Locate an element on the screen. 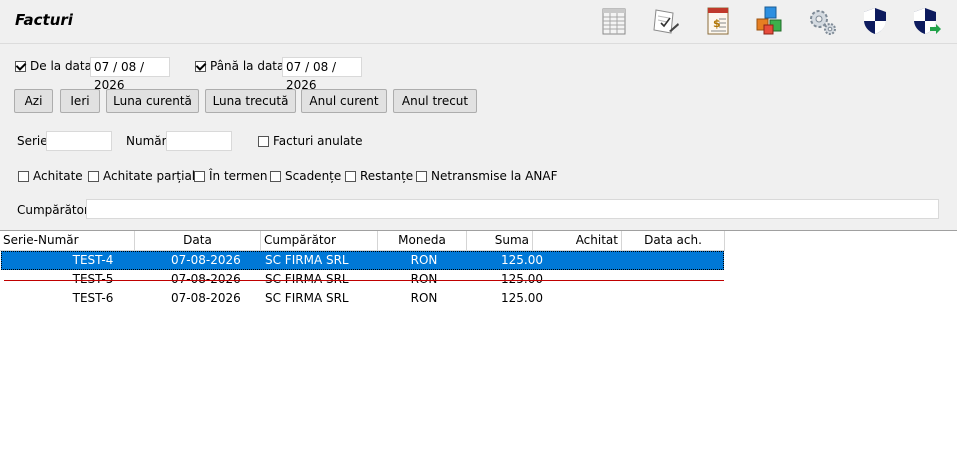  column-header-serie: Serie-Număr is located at coordinates (67, 240).